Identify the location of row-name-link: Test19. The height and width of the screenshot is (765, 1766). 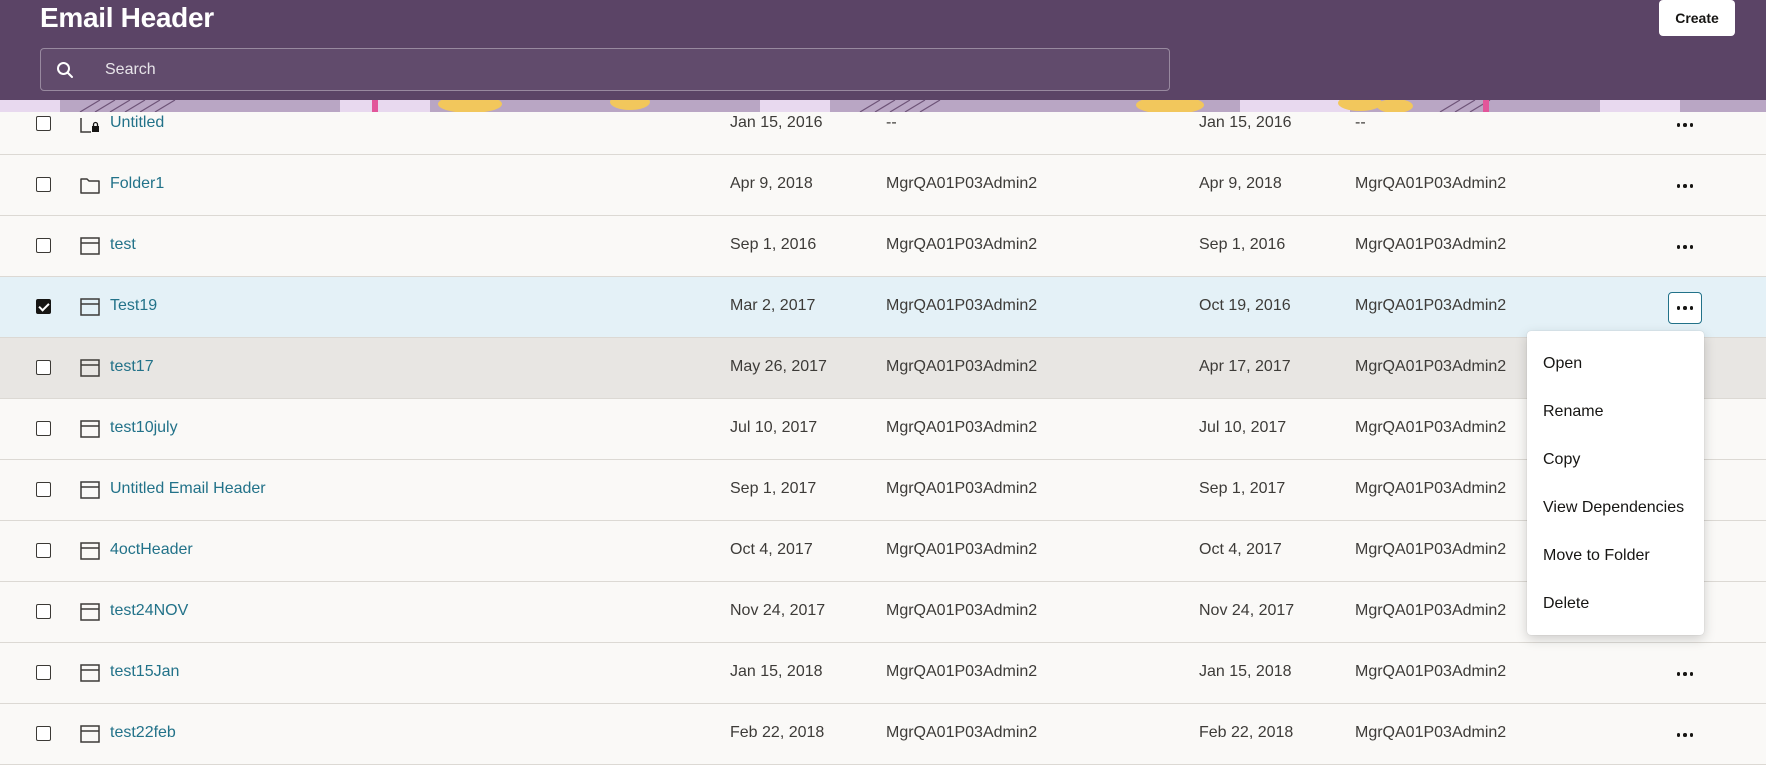
(133, 306).